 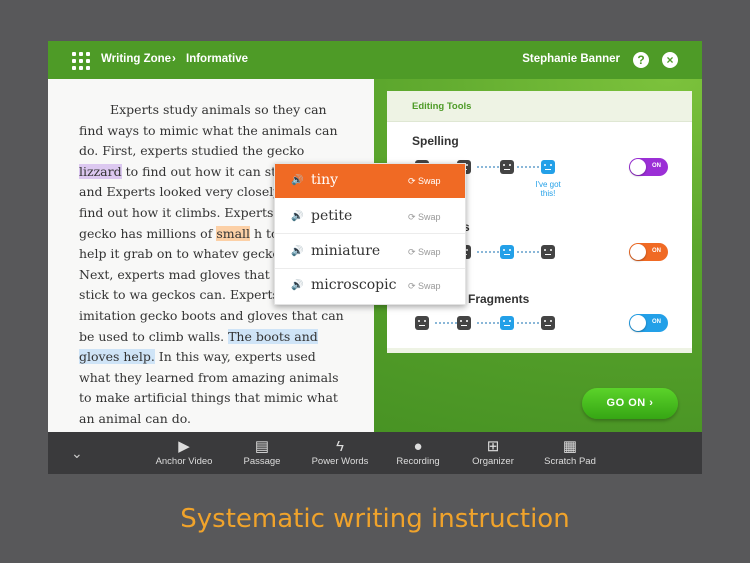 I want to click on breadcrumb-writing-zone: Writing Zone, so click(x=136, y=59).